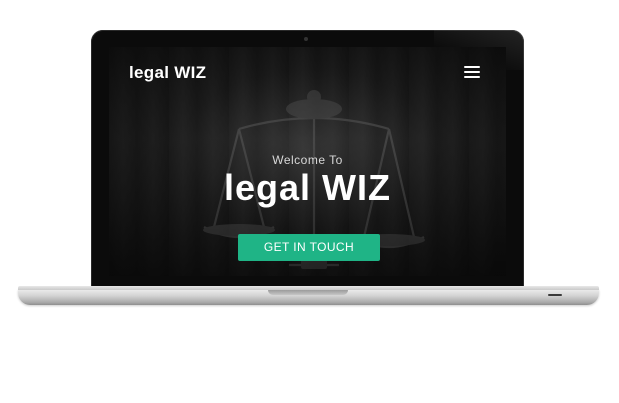  What do you see at coordinates (308, 292) in the screenshot?
I see `laptop-opening-notch` at bounding box center [308, 292].